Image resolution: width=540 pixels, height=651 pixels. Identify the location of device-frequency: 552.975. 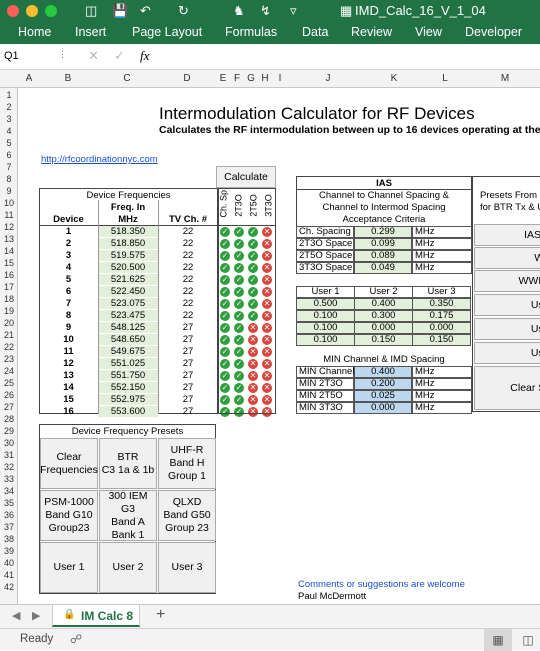
(128, 399).